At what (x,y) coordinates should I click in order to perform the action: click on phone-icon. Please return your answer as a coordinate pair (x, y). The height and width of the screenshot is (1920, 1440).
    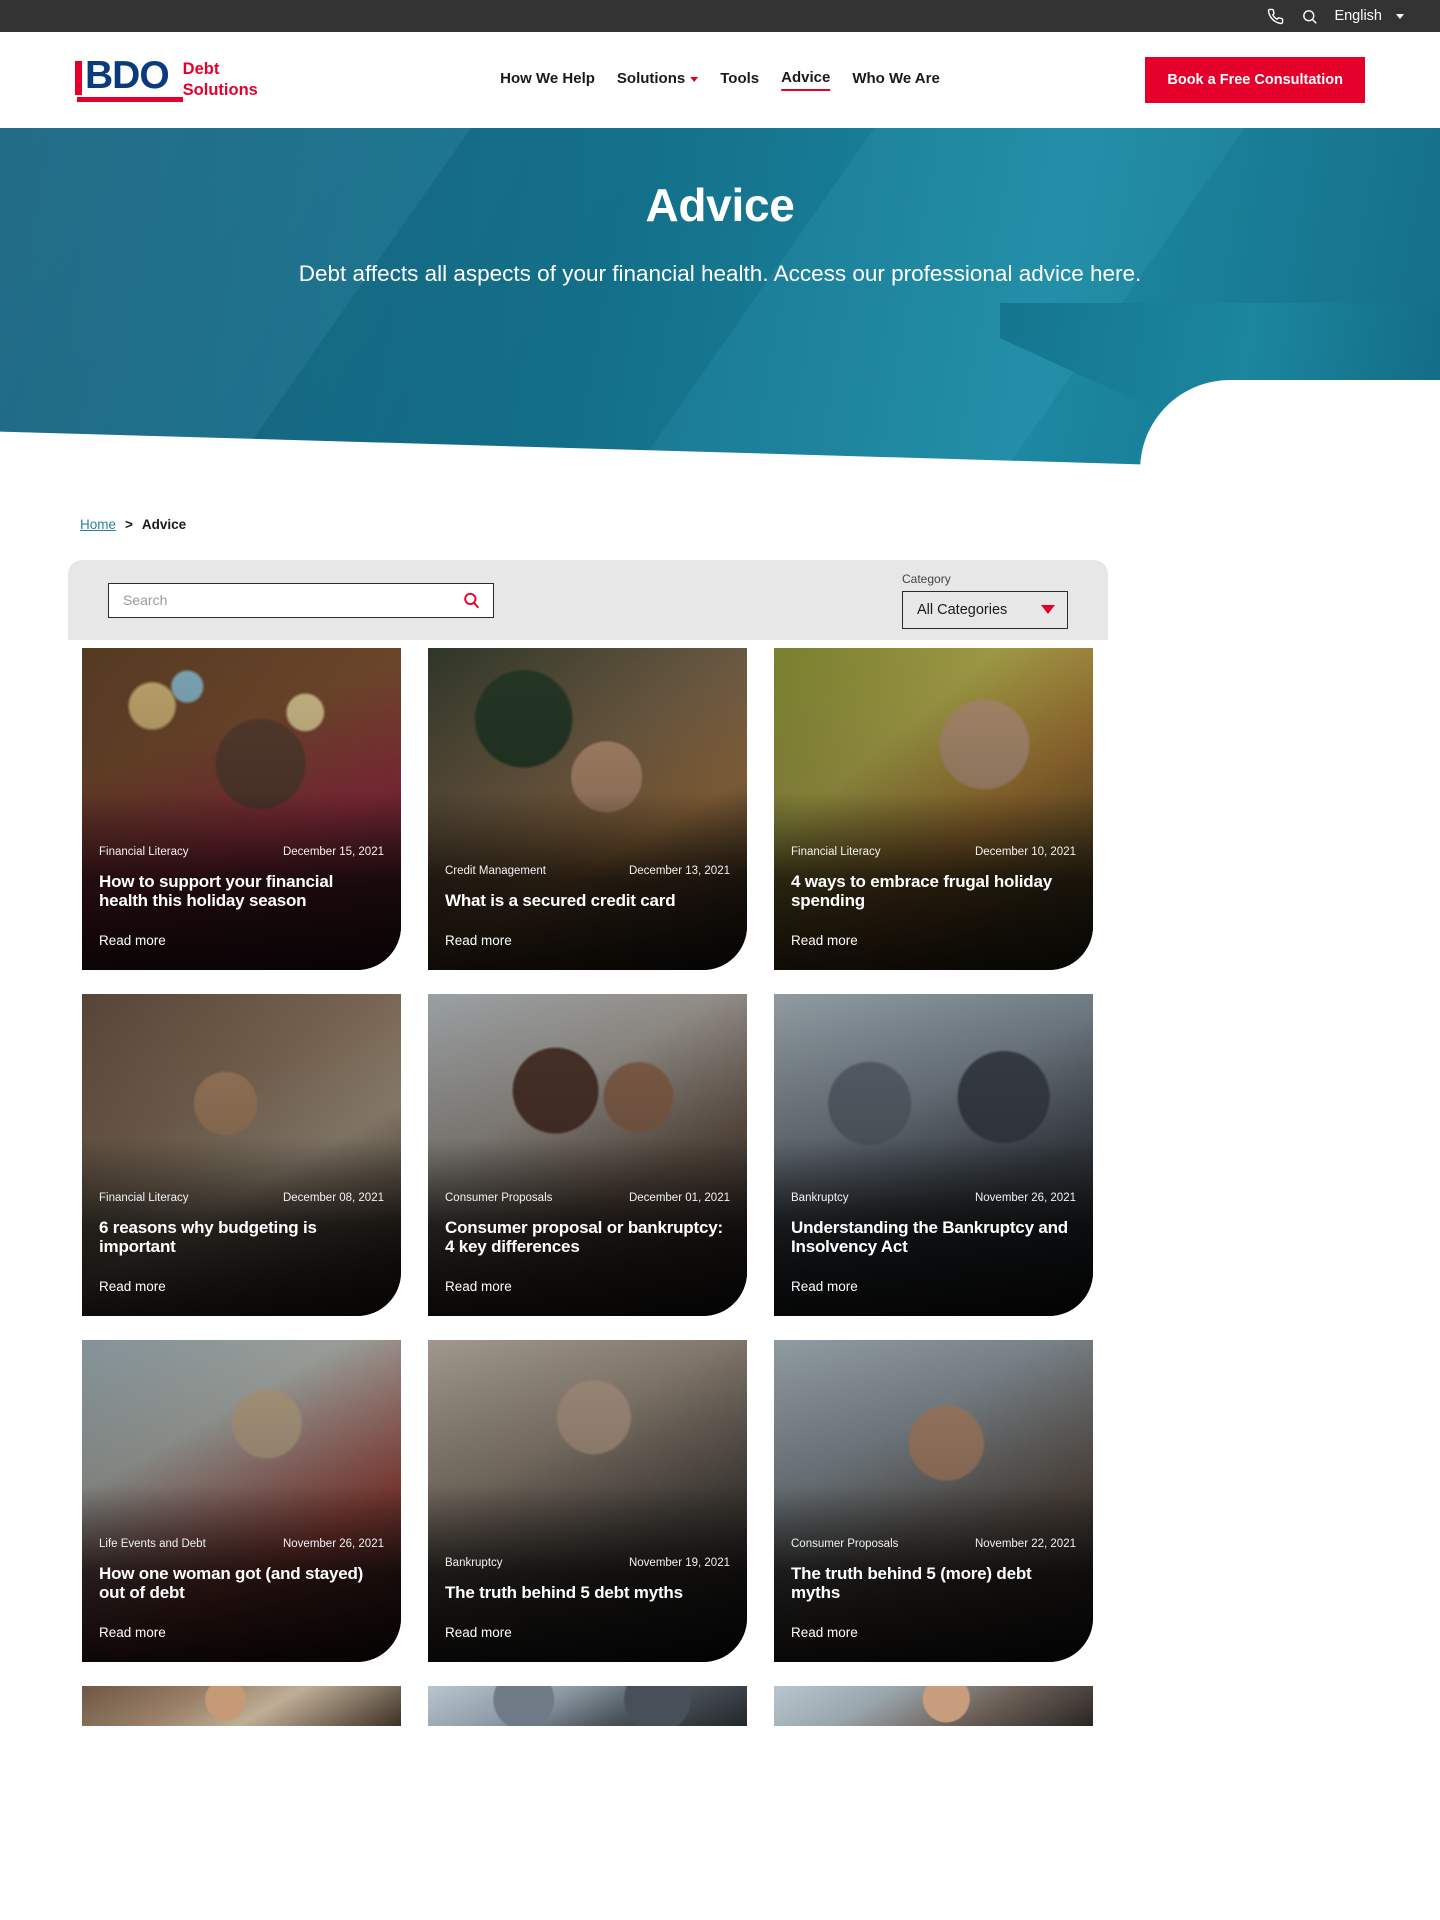
    Looking at the image, I should click on (1275, 16).